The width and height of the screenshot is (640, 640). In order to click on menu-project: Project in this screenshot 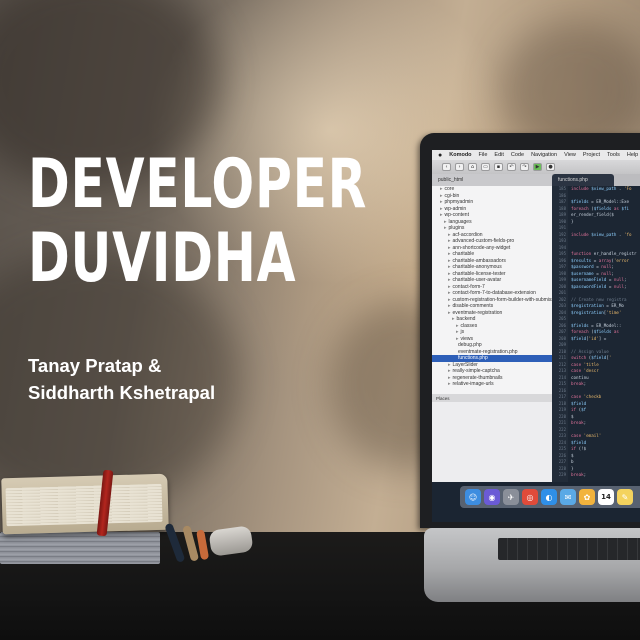, I will do `click(591, 155)`.